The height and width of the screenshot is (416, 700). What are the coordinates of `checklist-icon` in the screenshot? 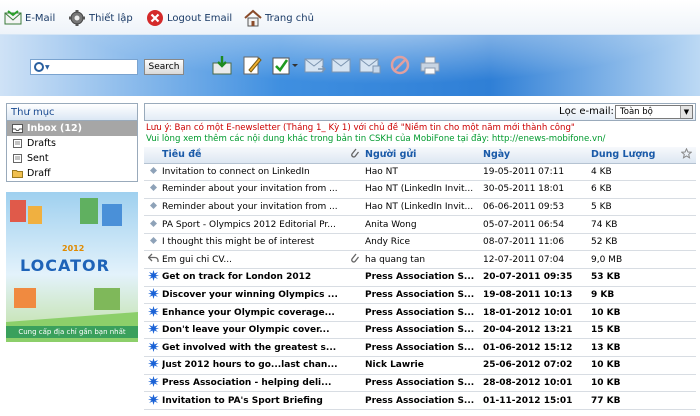 It's located at (285, 66).